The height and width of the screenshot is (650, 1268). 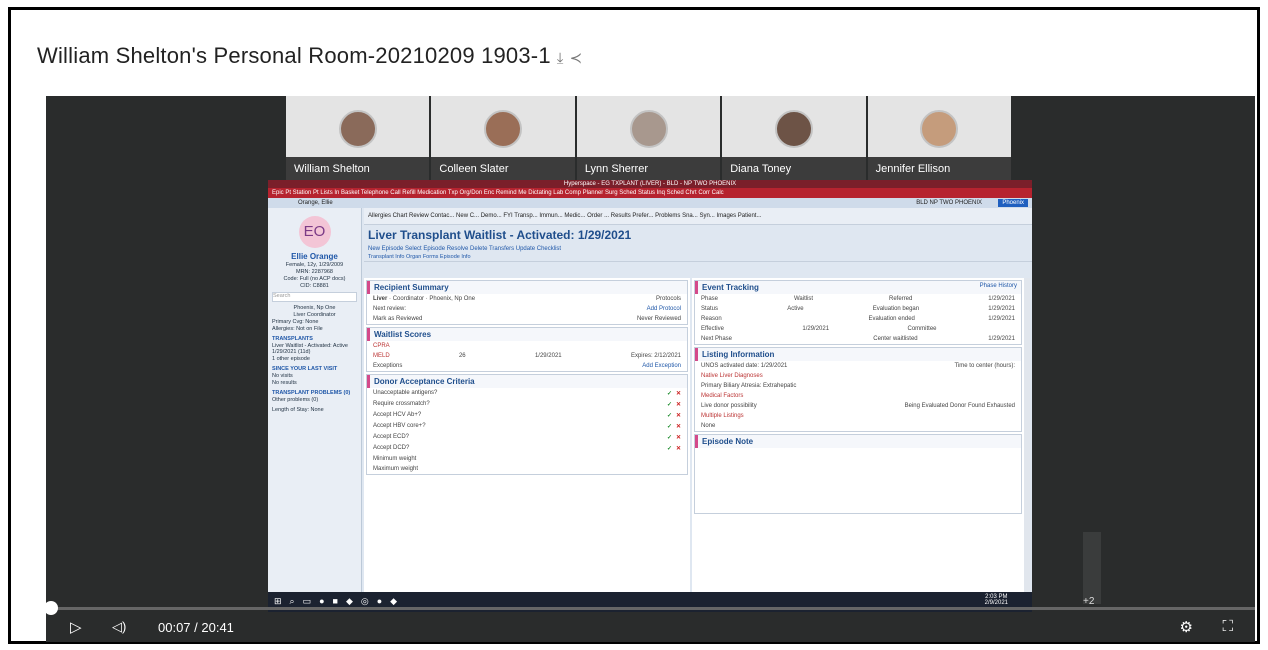 I want to click on mark-reviewed-button: Mark as Reviewed, so click(x=398, y=319).